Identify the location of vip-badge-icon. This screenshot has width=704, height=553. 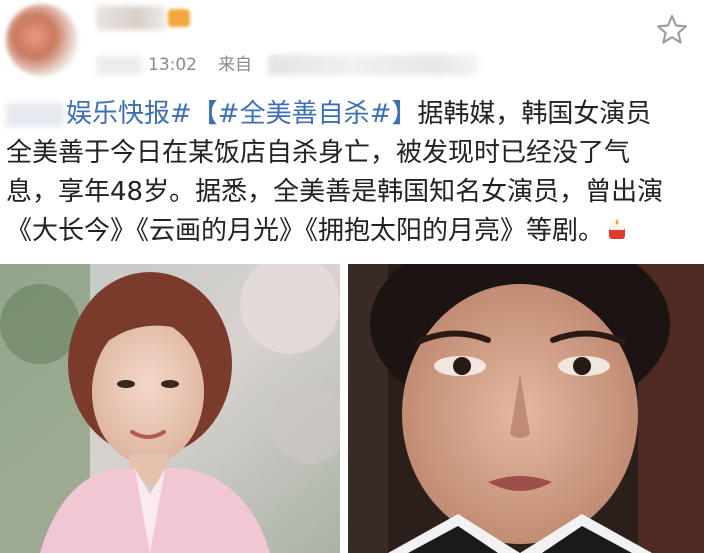
(179, 18).